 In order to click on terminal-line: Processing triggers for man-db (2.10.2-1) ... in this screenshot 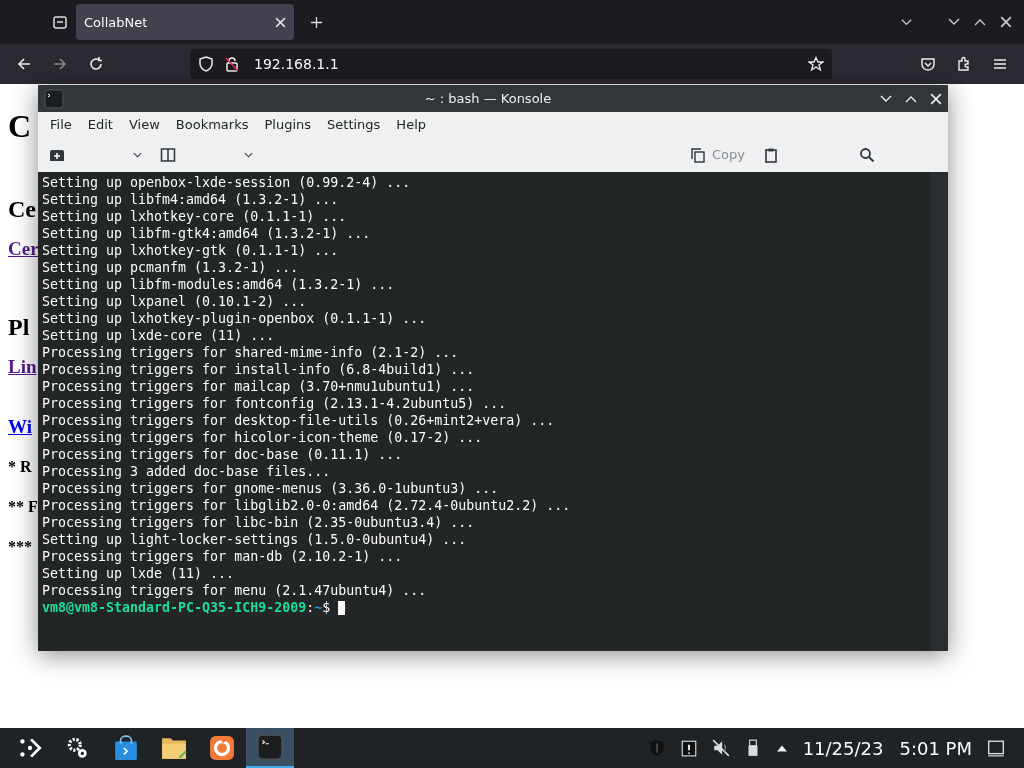, I will do `click(223, 556)`.